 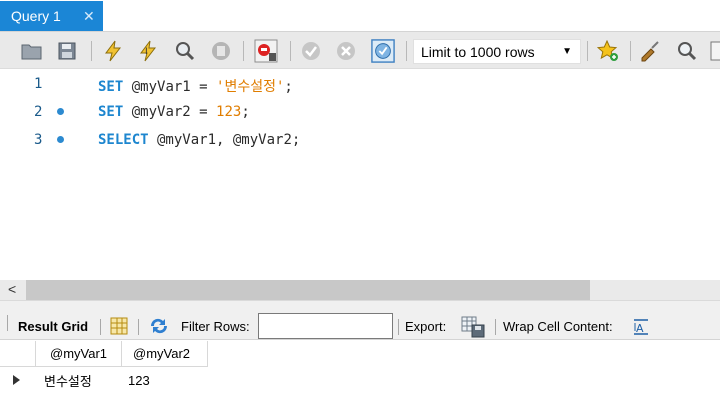 I want to click on line-number: 2, so click(x=38, y=112).